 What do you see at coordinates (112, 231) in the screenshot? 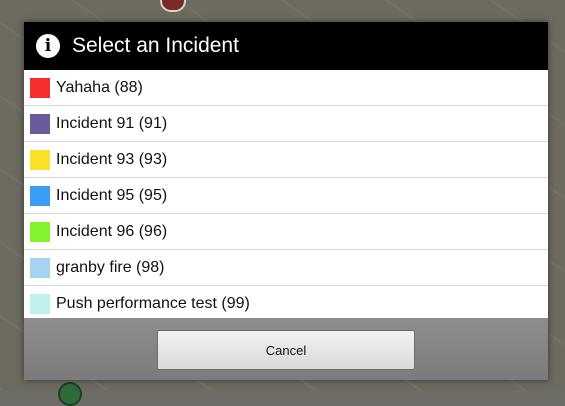
I see `incident-label: Incident 96 (96)` at bounding box center [112, 231].